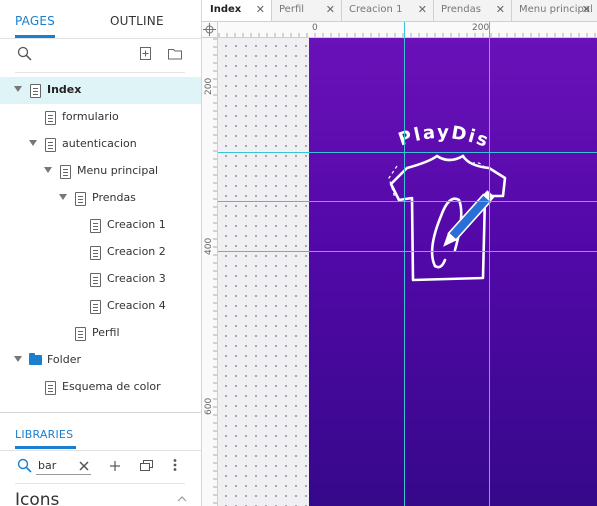 The width and height of the screenshot is (597, 506). What do you see at coordinates (64, 359) in the screenshot?
I see `page-item-label: Folder` at bounding box center [64, 359].